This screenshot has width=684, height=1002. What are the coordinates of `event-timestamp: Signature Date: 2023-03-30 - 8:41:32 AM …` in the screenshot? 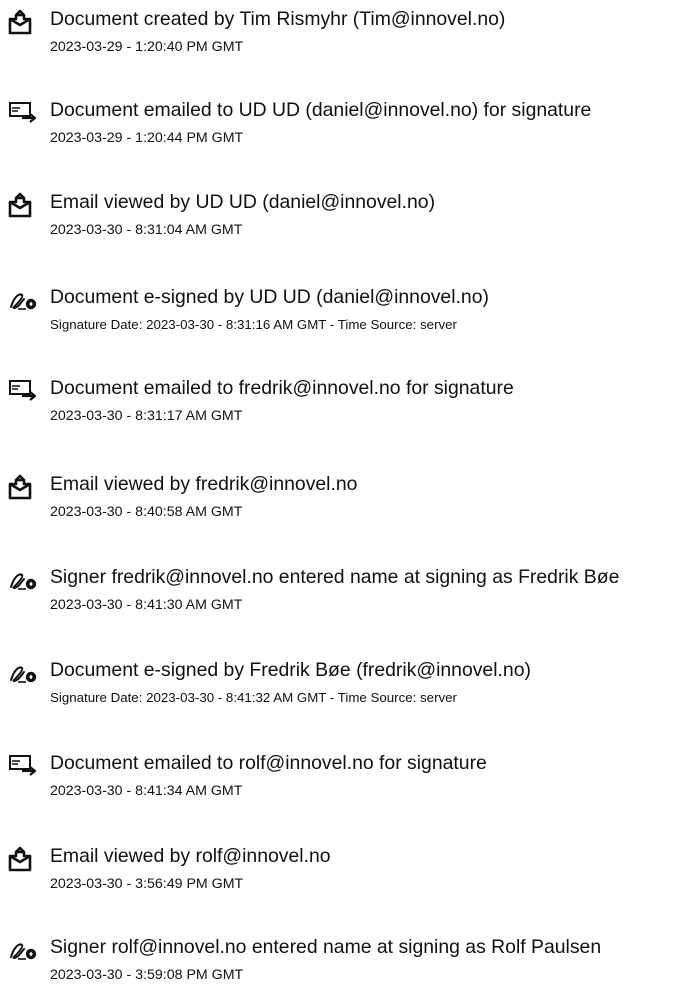 It's located at (253, 697).